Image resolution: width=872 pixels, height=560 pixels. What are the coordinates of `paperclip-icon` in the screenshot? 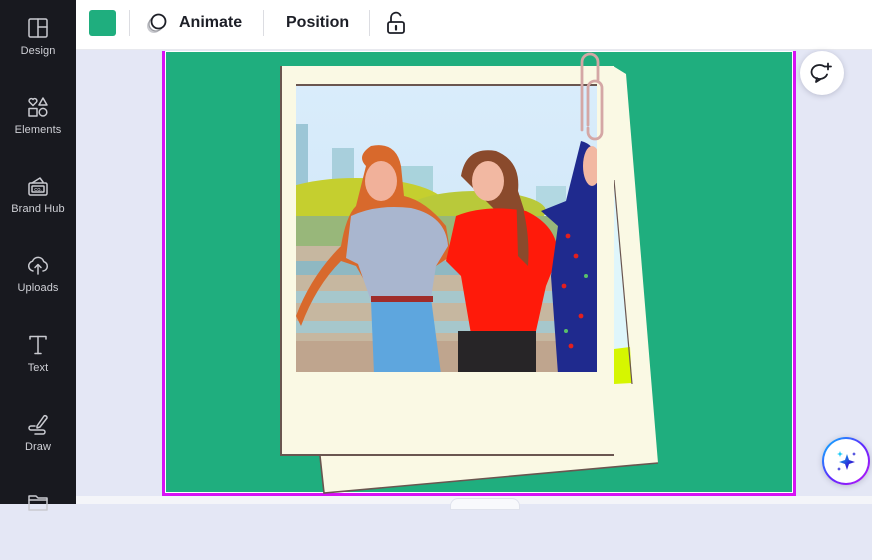 It's located at (593, 98).